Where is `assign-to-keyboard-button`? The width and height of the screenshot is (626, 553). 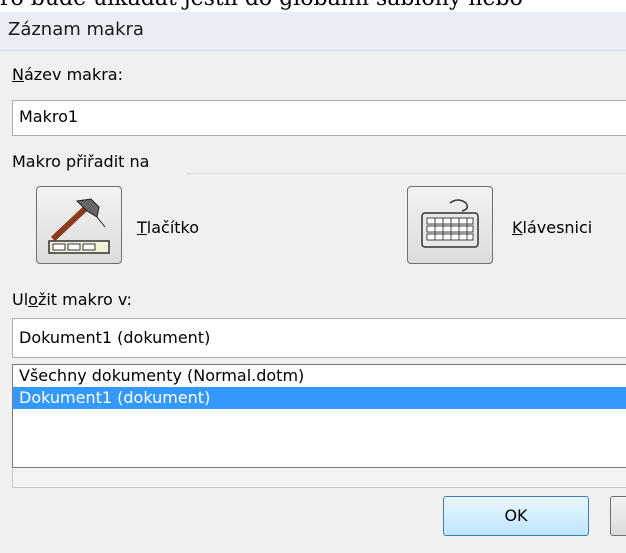 assign-to-keyboard-button is located at coordinates (450, 225).